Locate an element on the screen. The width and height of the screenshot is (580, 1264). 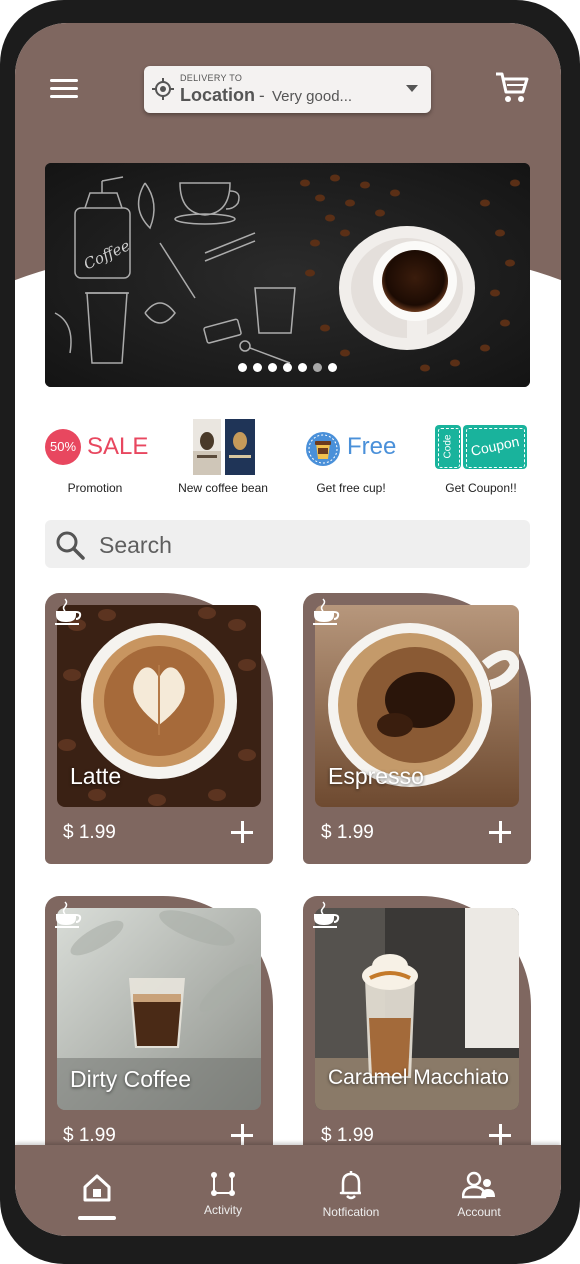
sale-badge-icon: 50% is located at coordinates (63, 447).